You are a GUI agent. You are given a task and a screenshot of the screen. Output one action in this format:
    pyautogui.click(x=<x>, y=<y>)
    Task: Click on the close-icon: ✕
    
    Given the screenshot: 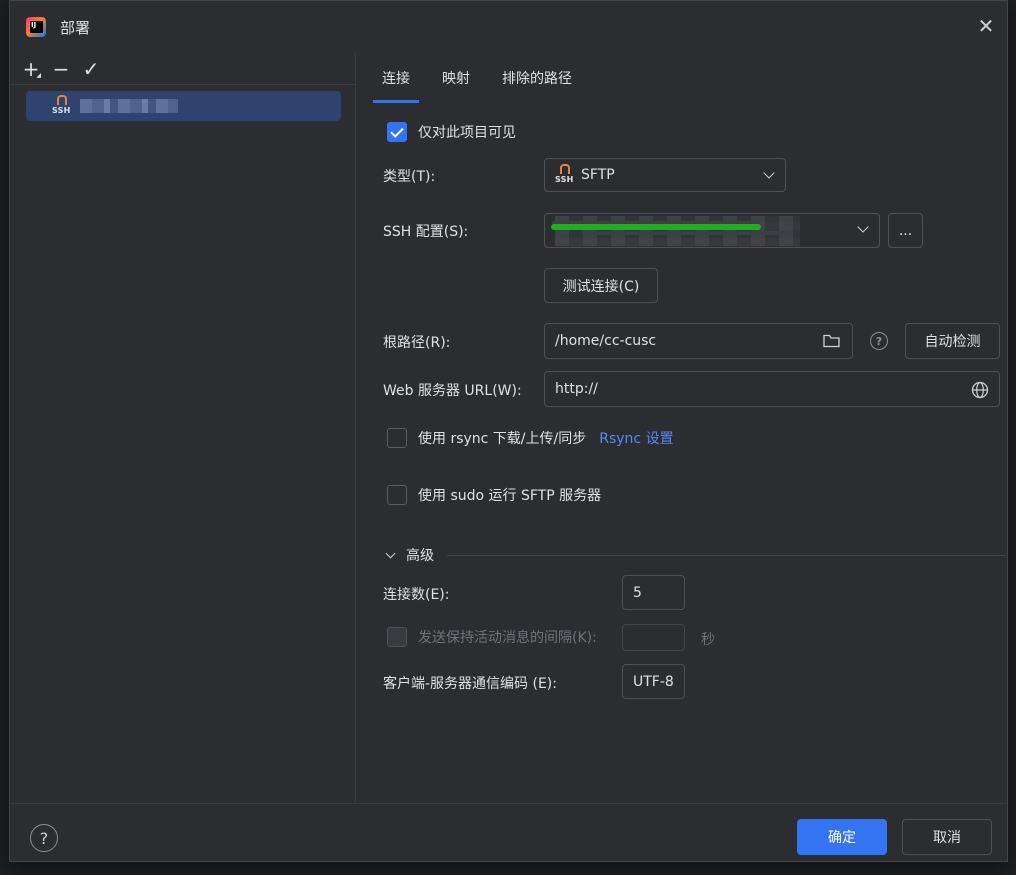 What is the action you would take?
    pyautogui.click(x=986, y=27)
    